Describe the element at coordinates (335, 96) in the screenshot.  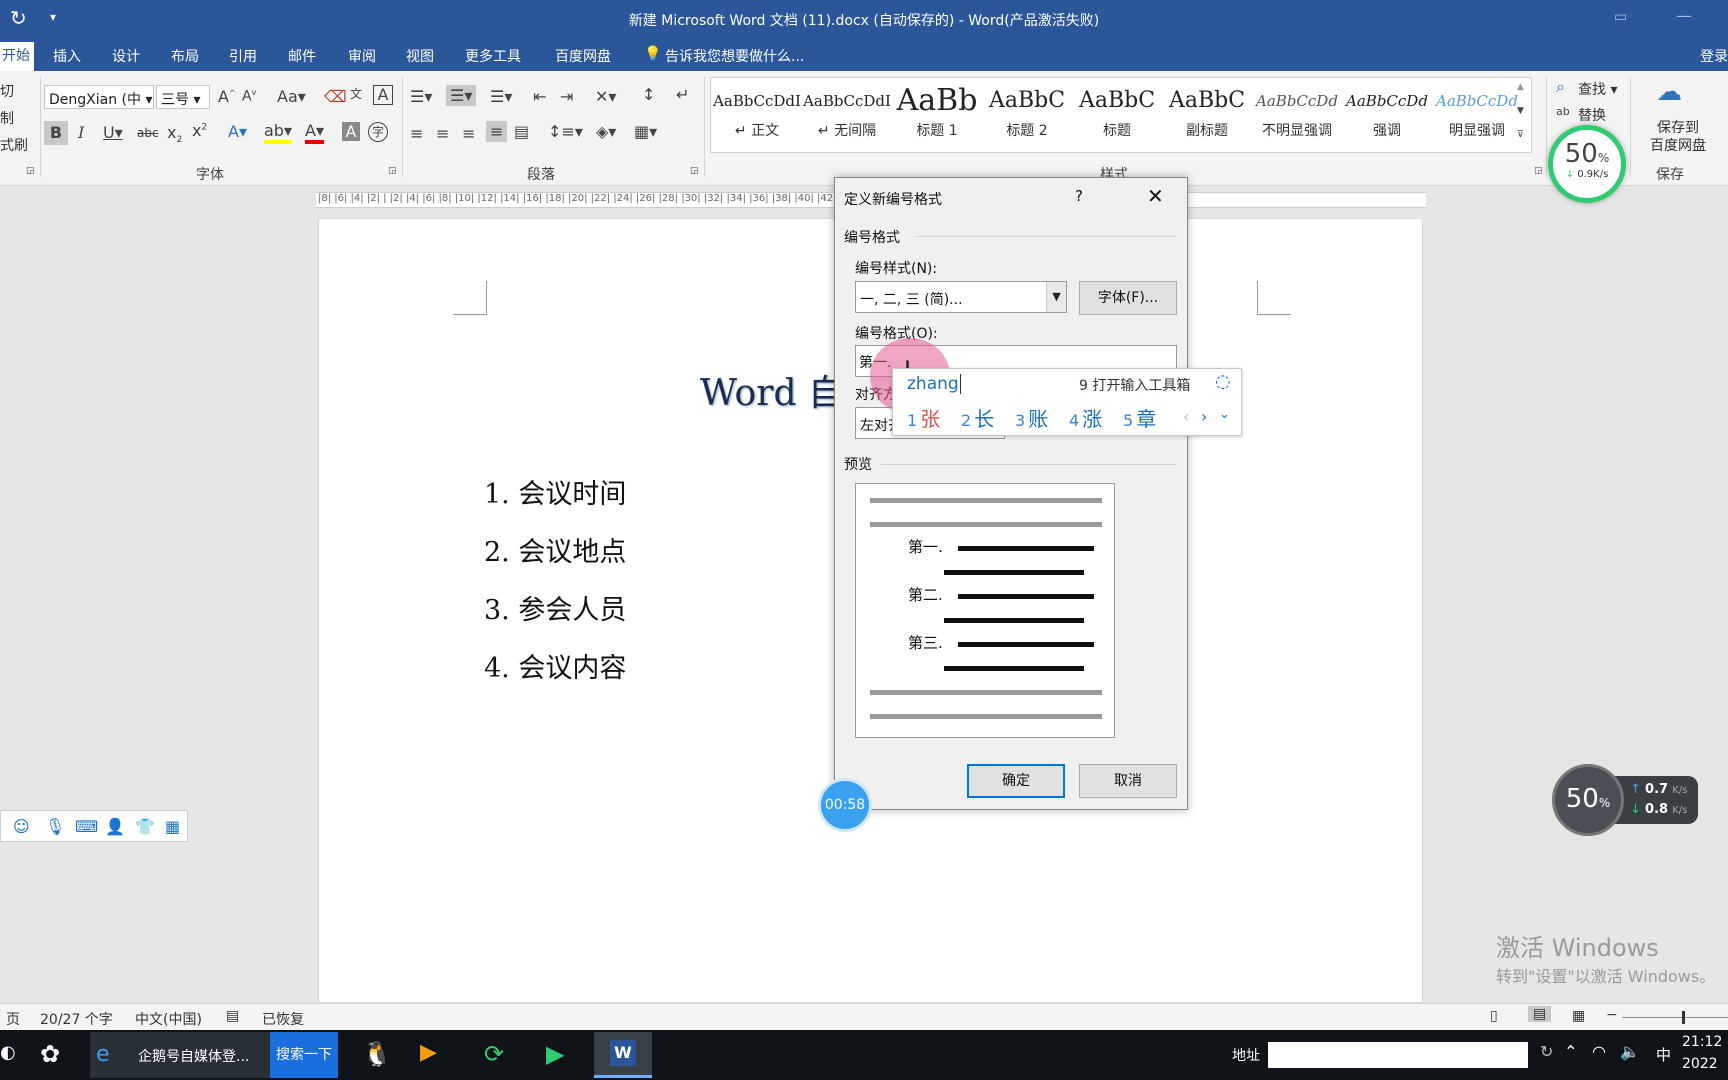
I see `clear-format-icon: ⌫` at that location.